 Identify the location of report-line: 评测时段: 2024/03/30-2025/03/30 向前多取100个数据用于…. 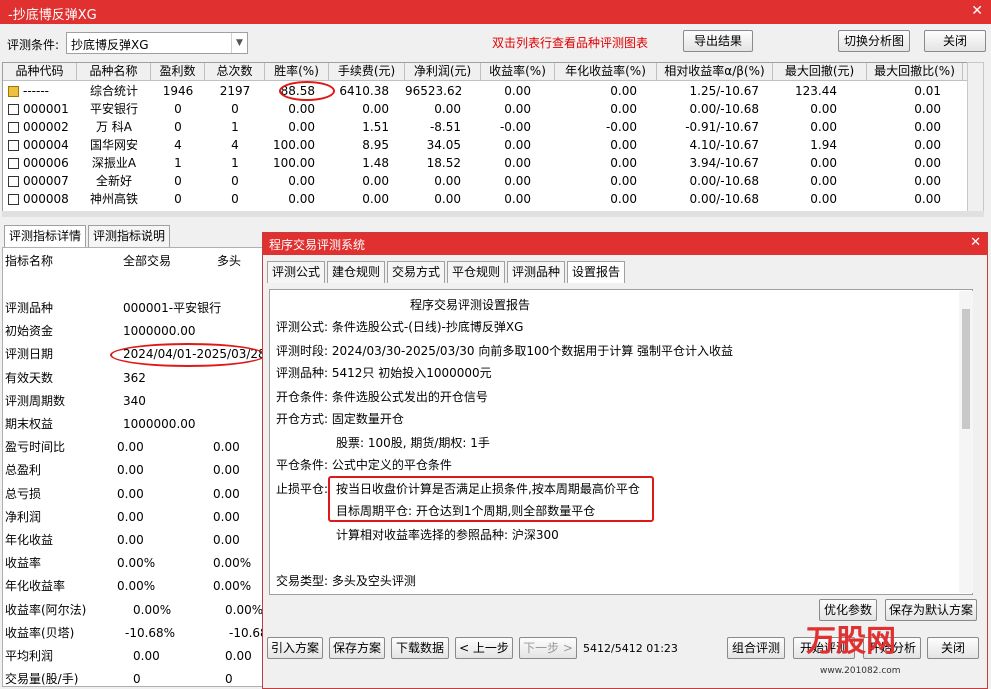
(505, 351).